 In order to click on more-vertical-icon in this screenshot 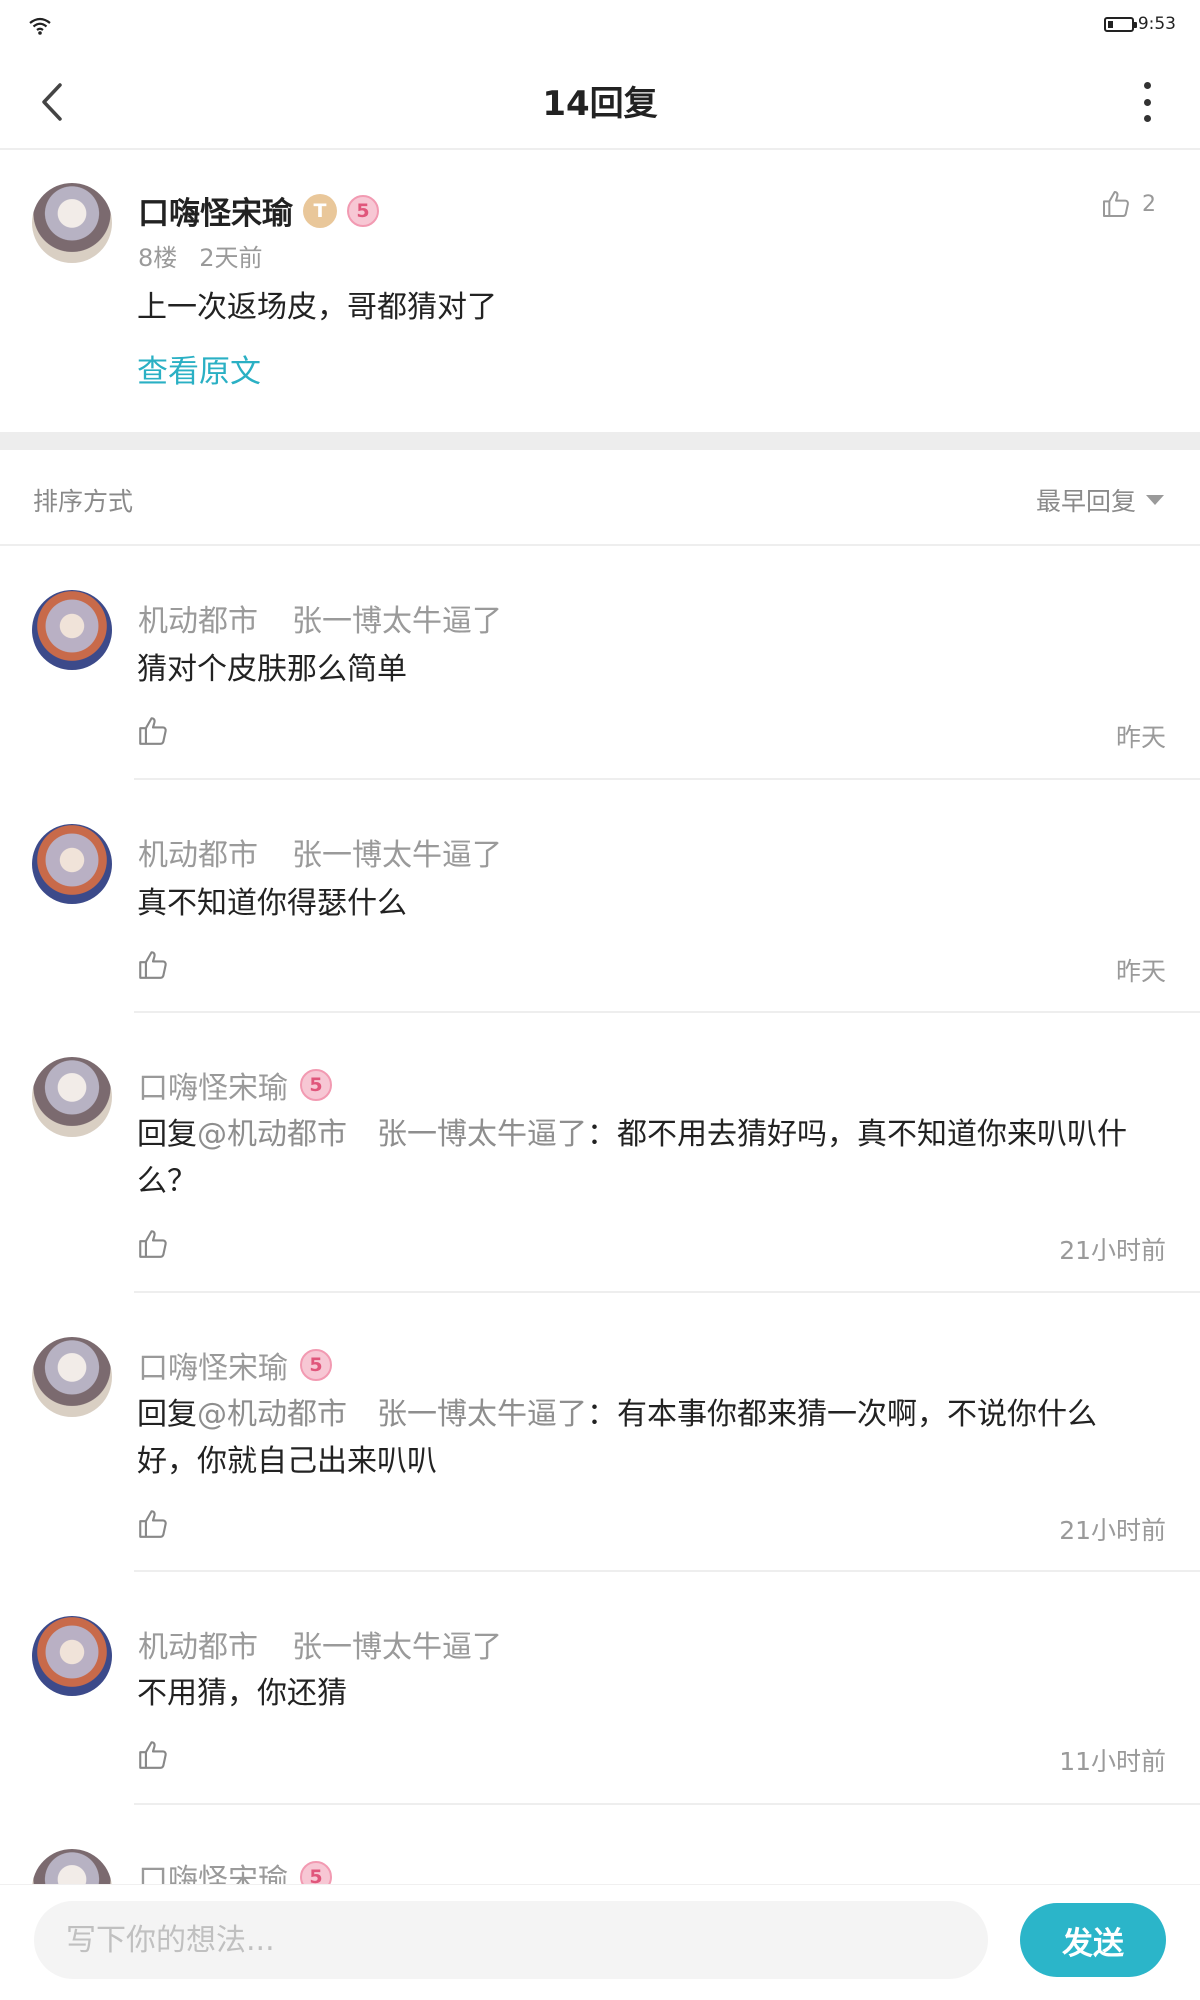, I will do `click(1147, 102)`.